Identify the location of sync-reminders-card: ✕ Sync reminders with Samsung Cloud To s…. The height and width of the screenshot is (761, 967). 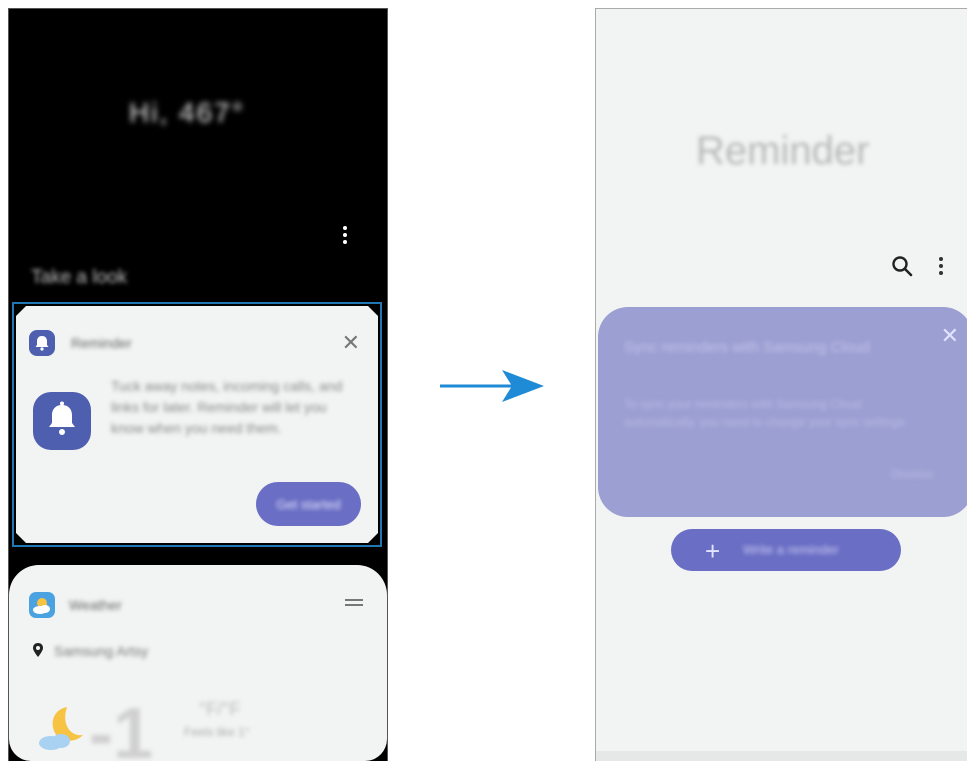
(782, 412).